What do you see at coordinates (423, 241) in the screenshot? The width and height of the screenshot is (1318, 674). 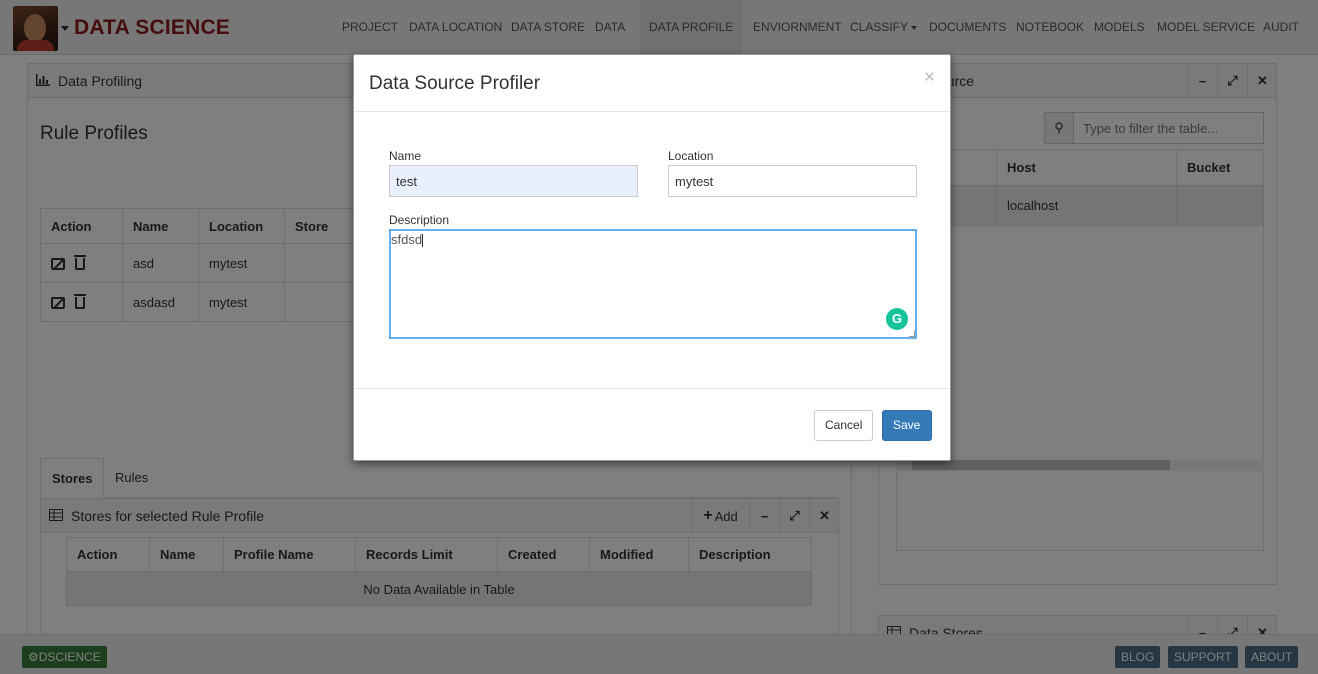 I see `text-caret` at bounding box center [423, 241].